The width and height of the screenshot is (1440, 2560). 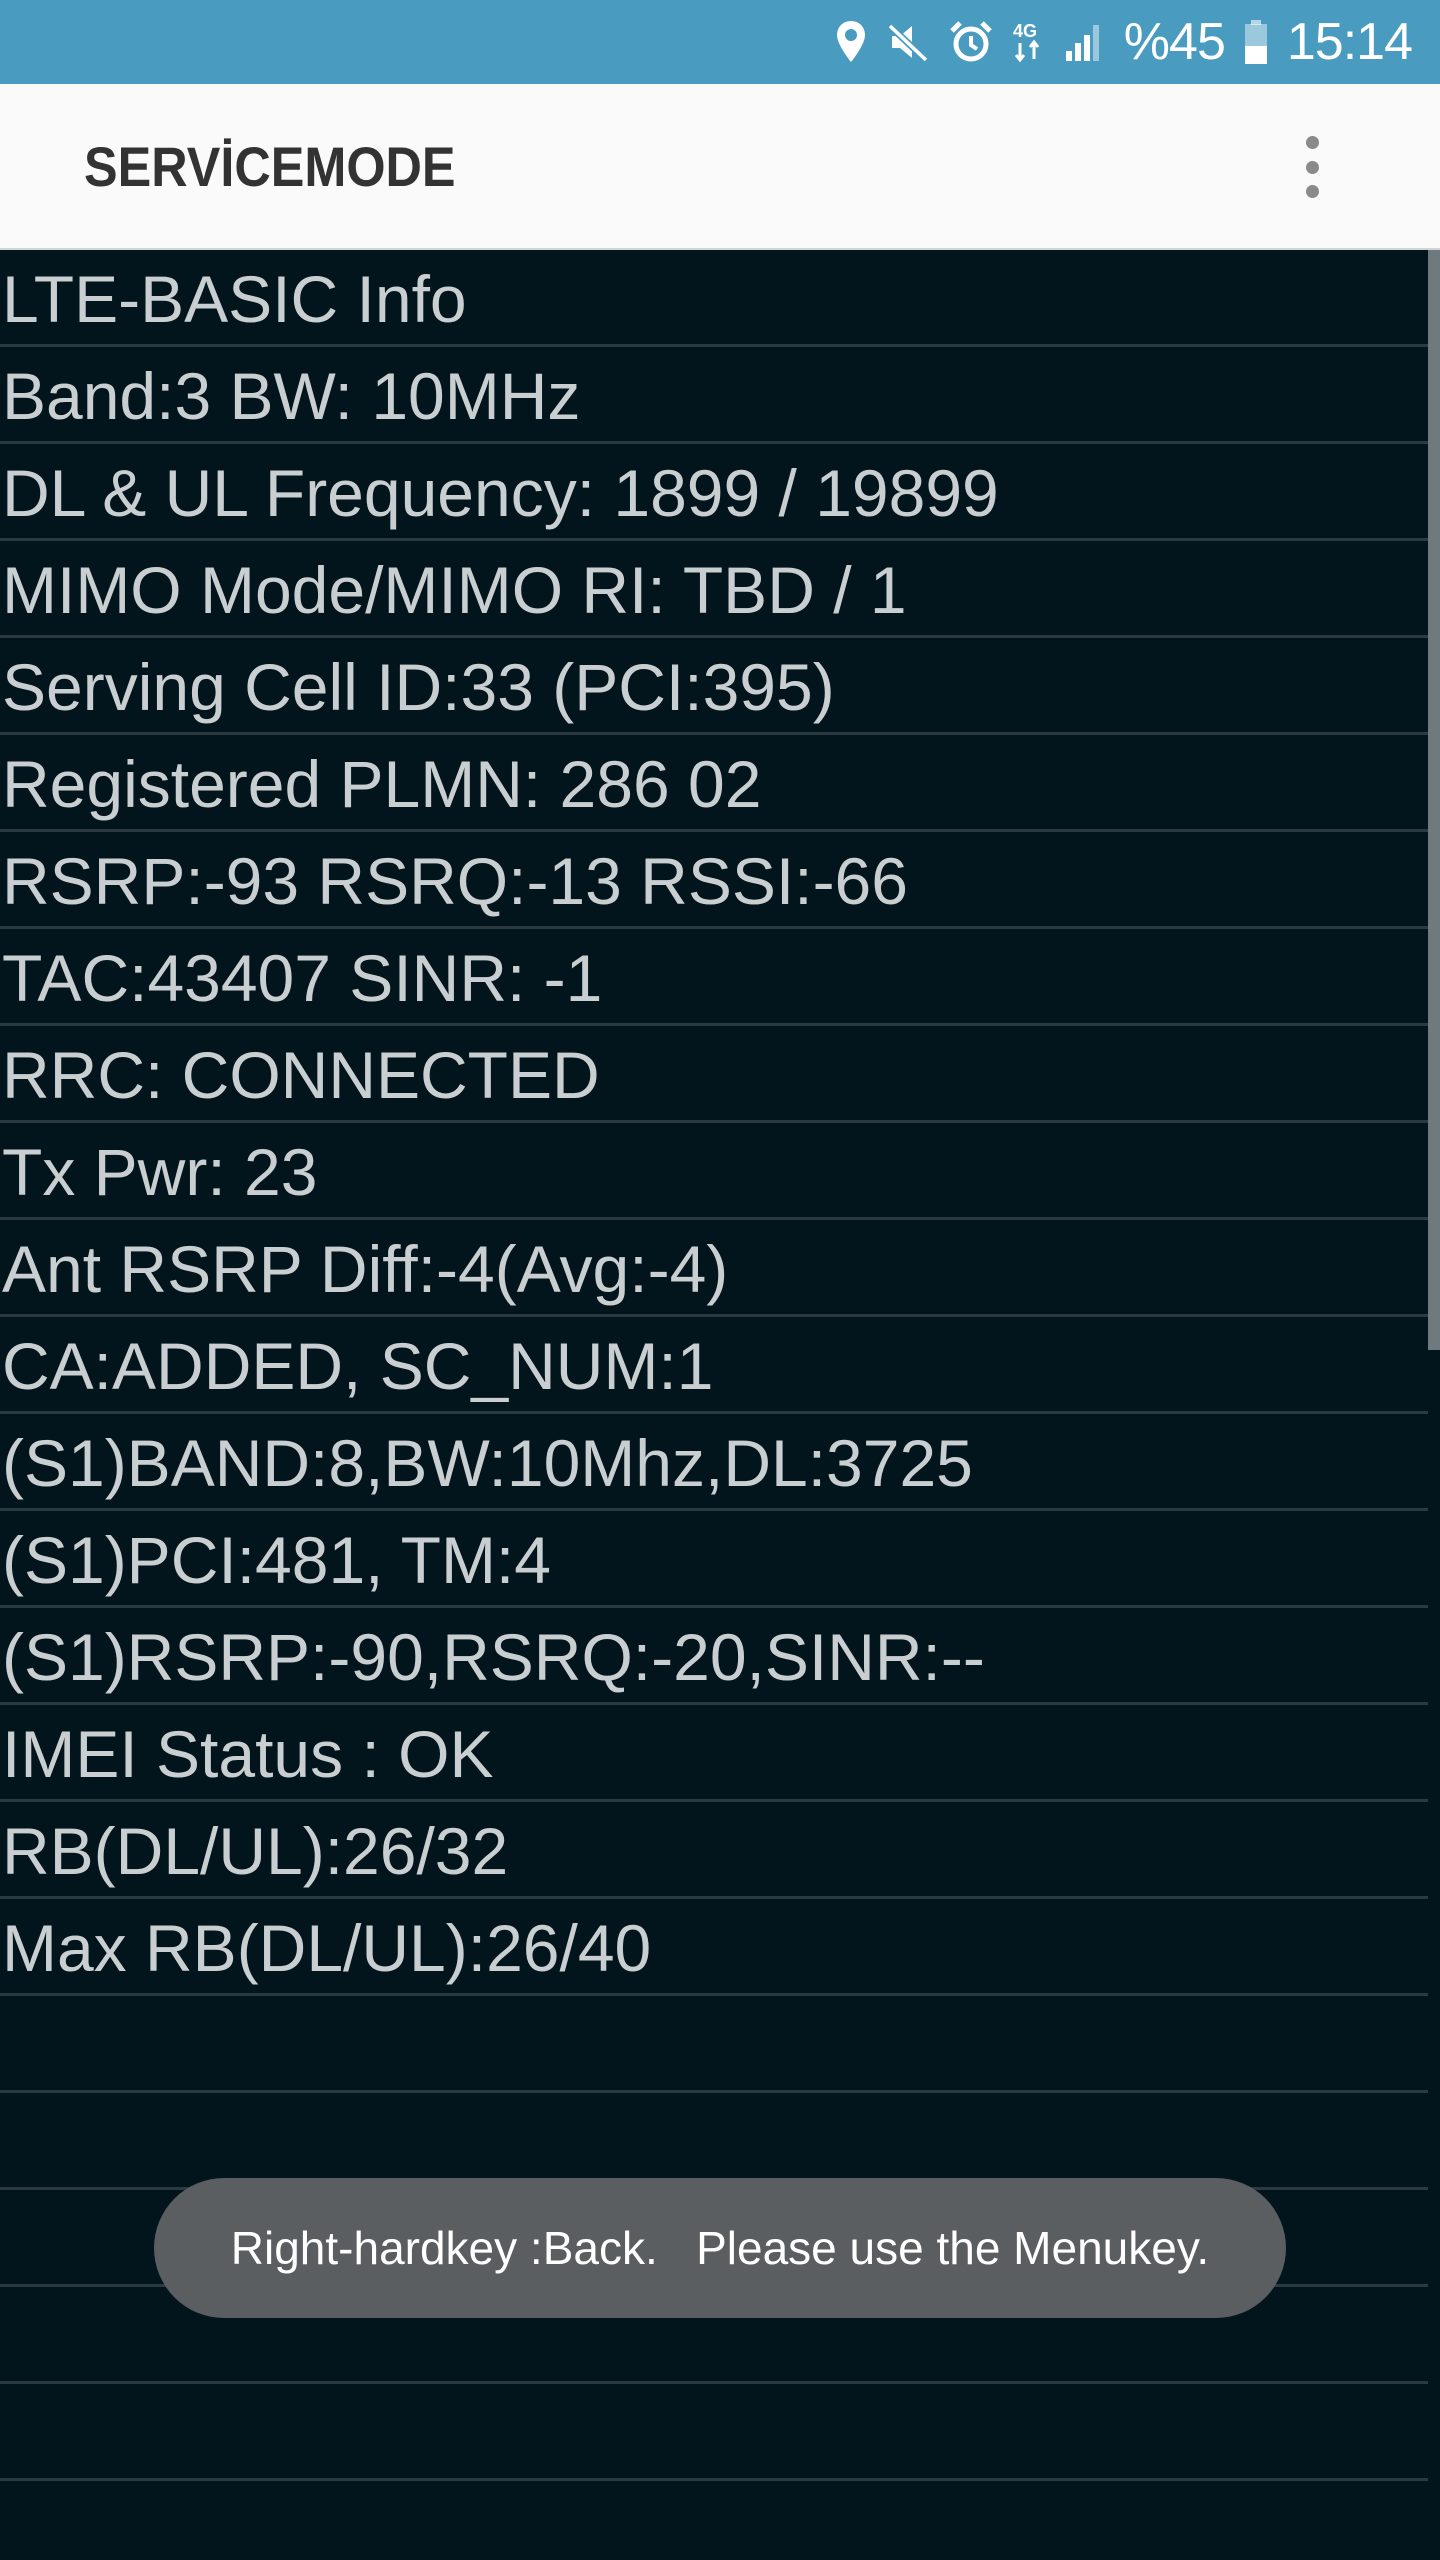 I want to click on info-row: RSRP:-93 RSRQ:-13 RSSI:-66, so click(x=714, y=880).